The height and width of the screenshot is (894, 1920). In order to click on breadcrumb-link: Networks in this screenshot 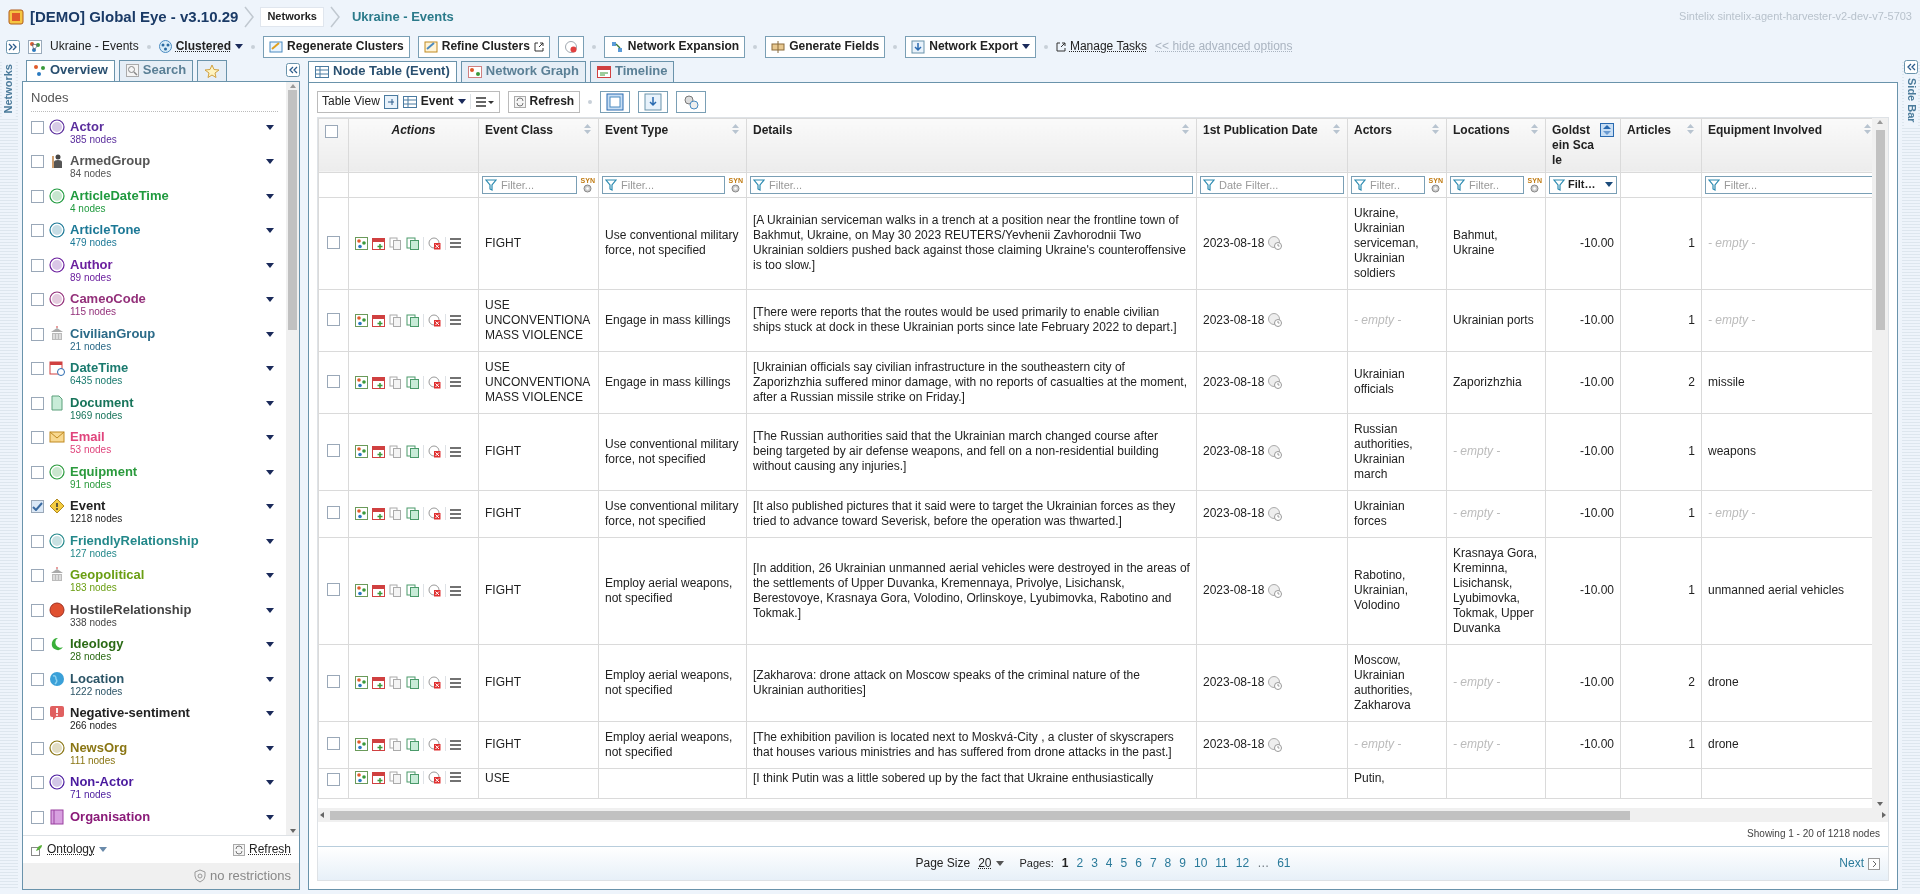, I will do `click(292, 17)`.